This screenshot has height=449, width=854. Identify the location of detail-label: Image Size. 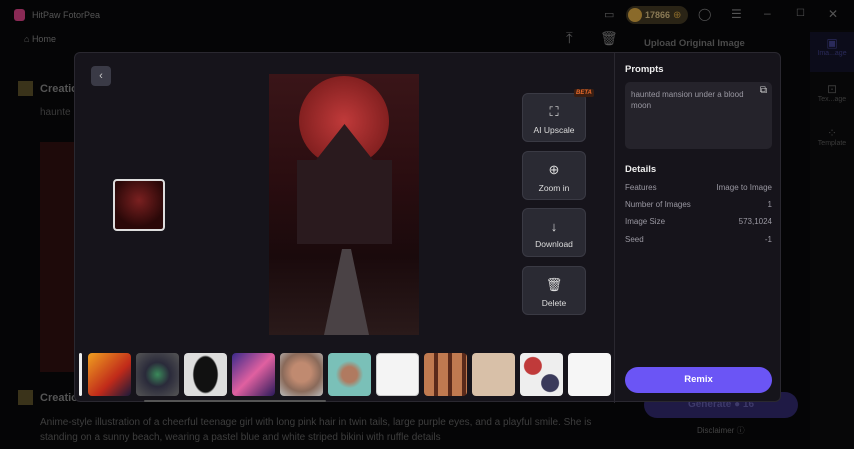
(645, 221).